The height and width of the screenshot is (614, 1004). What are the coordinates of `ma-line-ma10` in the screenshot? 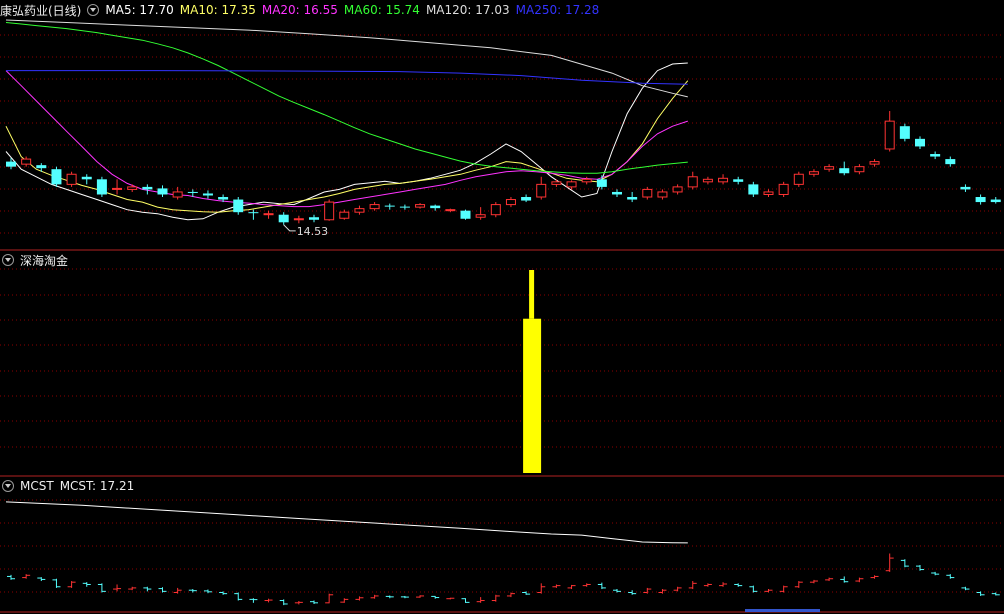 It's located at (347, 146).